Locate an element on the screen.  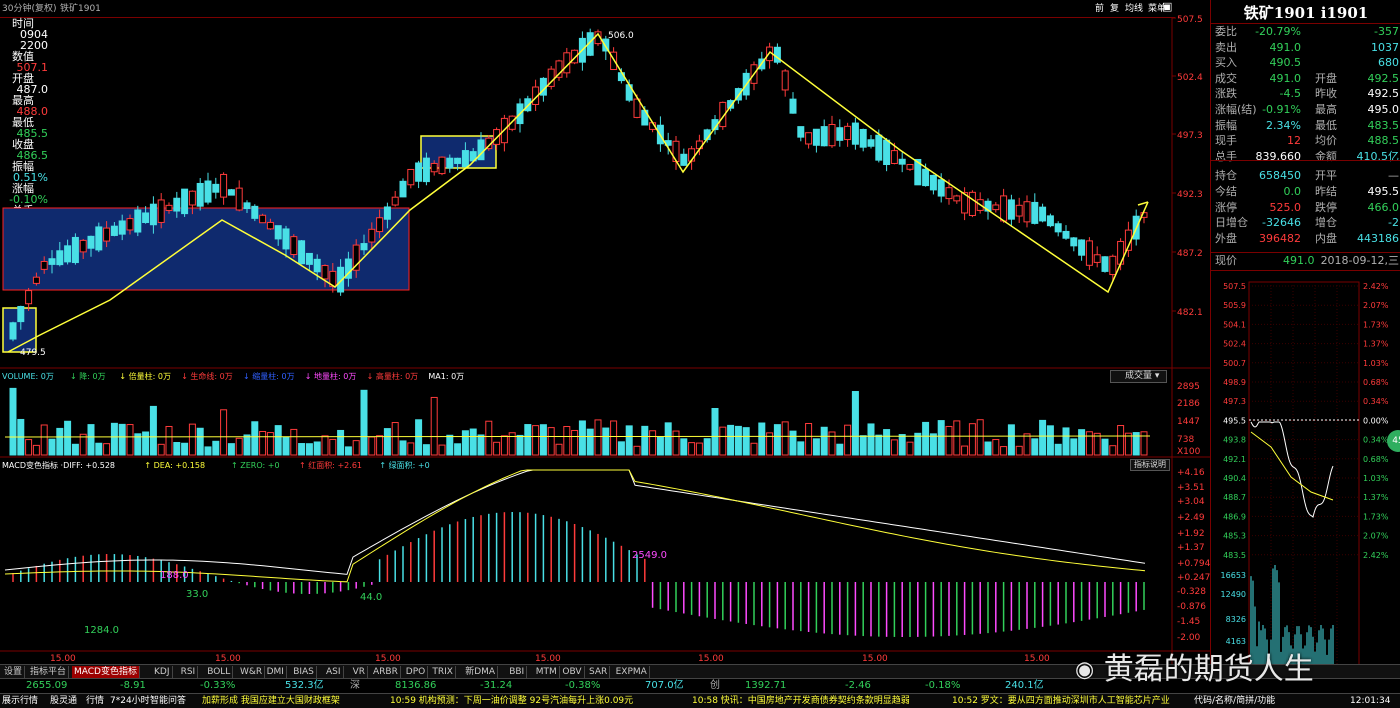
bottom-item-2: 行情 is located at coordinates (95, 701).